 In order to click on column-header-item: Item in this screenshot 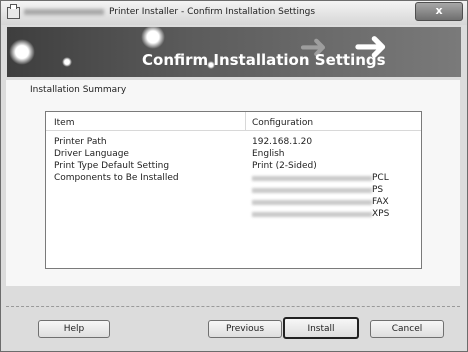, I will do `click(64, 123)`.